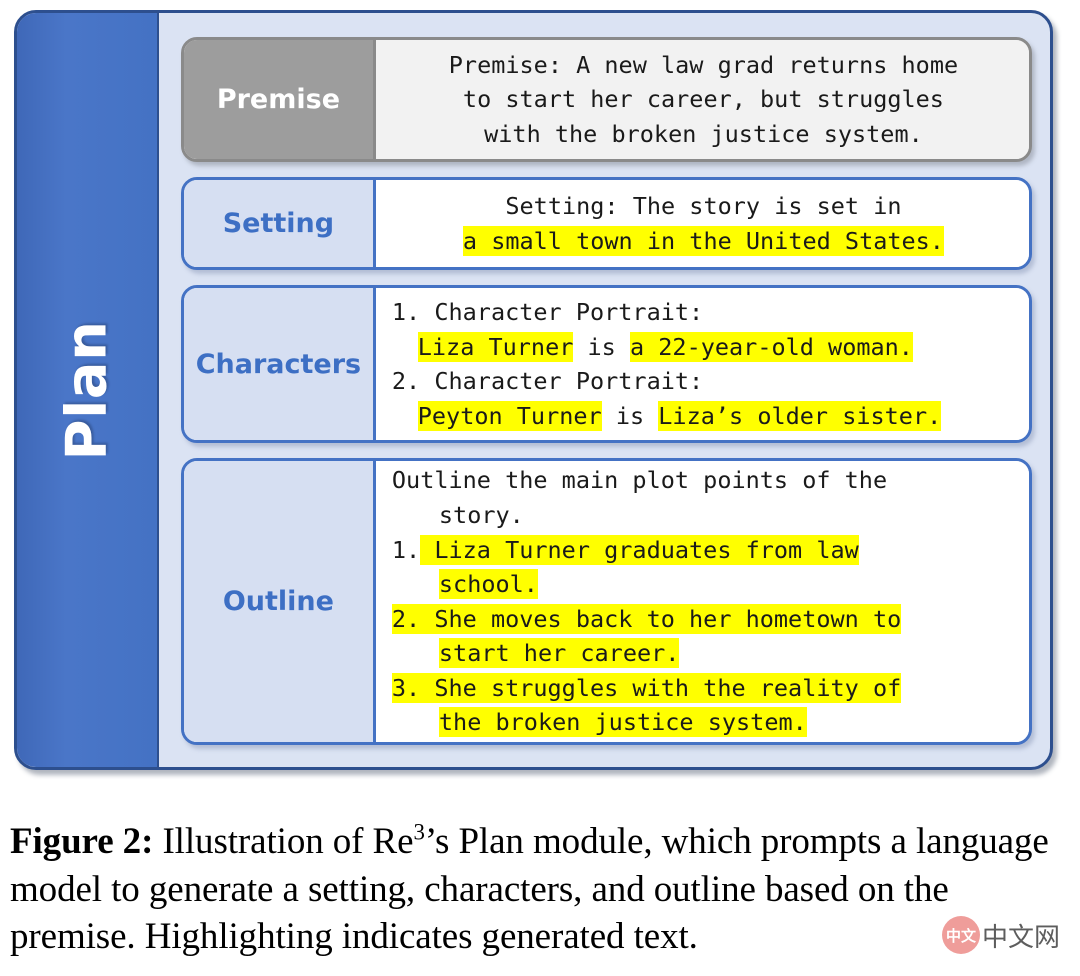 Image resolution: width=1080 pixels, height=976 pixels. I want to click on text-line: 2. Character Portrait:, so click(703, 381).